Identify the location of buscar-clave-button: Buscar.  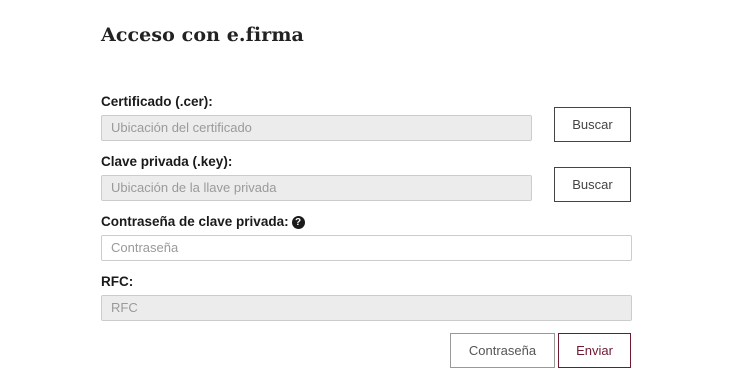
(592, 184).